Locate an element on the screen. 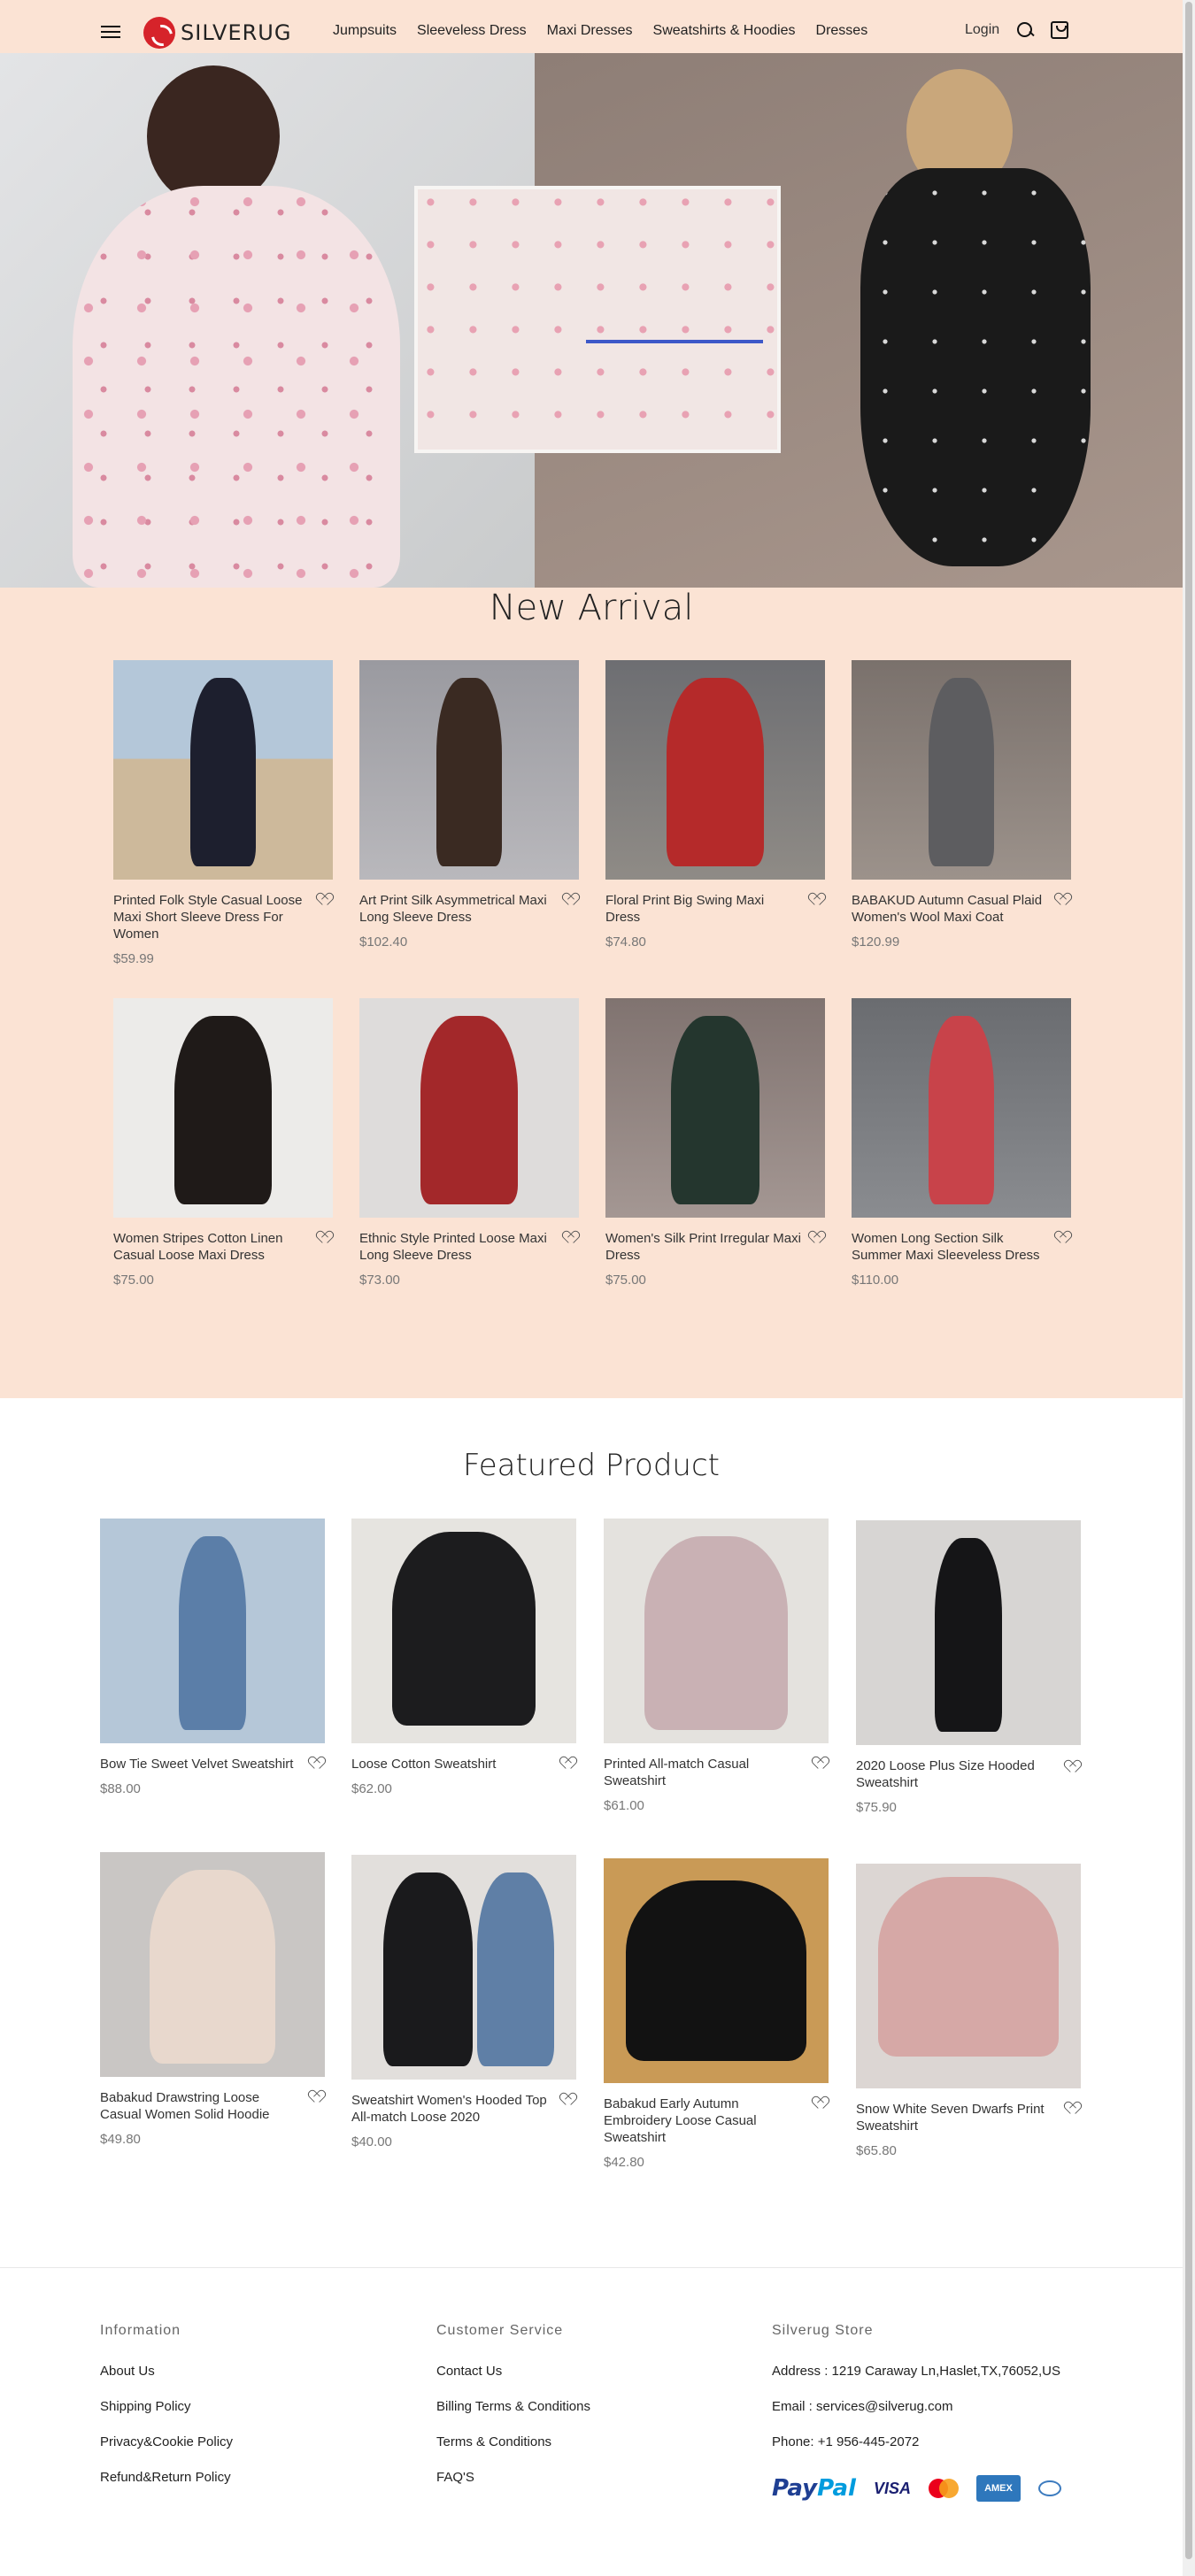 The image size is (1195, 2576). store-phone: Phone: +1 956-445-2072 is located at coordinates (916, 2442).